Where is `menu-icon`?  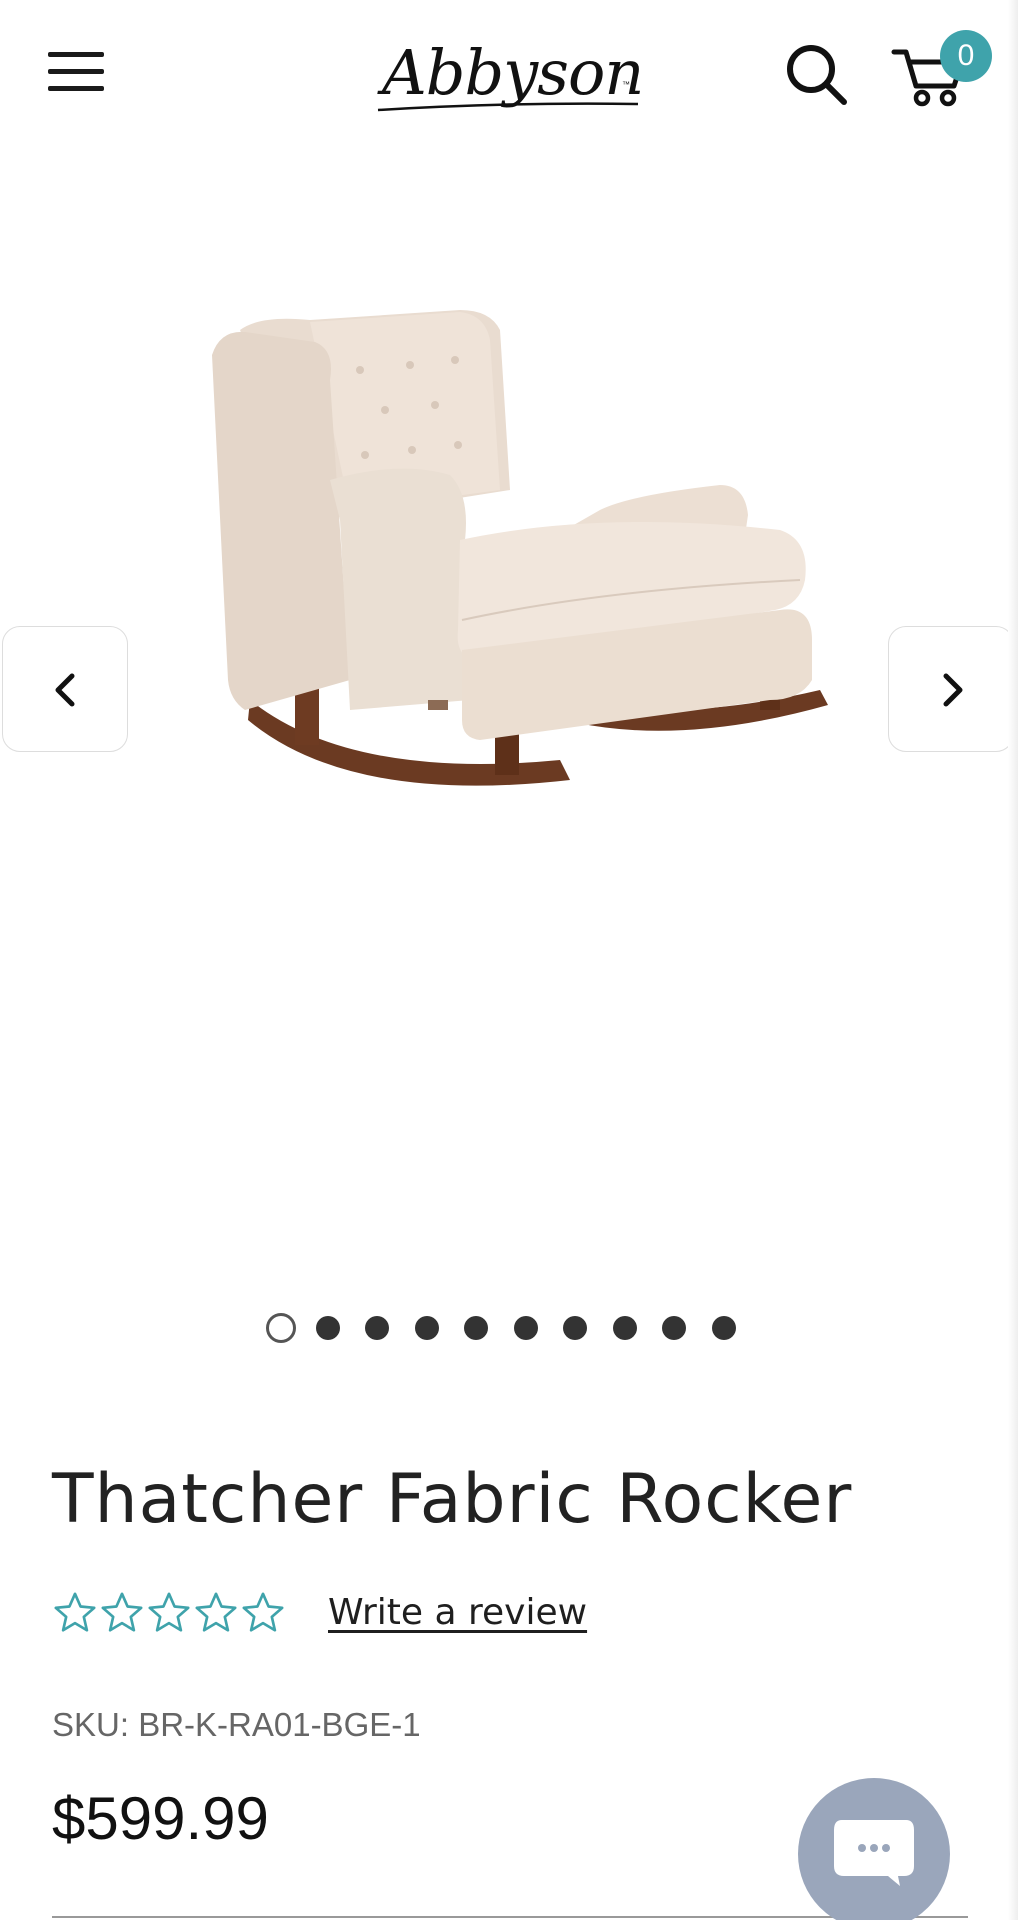 menu-icon is located at coordinates (77, 71).